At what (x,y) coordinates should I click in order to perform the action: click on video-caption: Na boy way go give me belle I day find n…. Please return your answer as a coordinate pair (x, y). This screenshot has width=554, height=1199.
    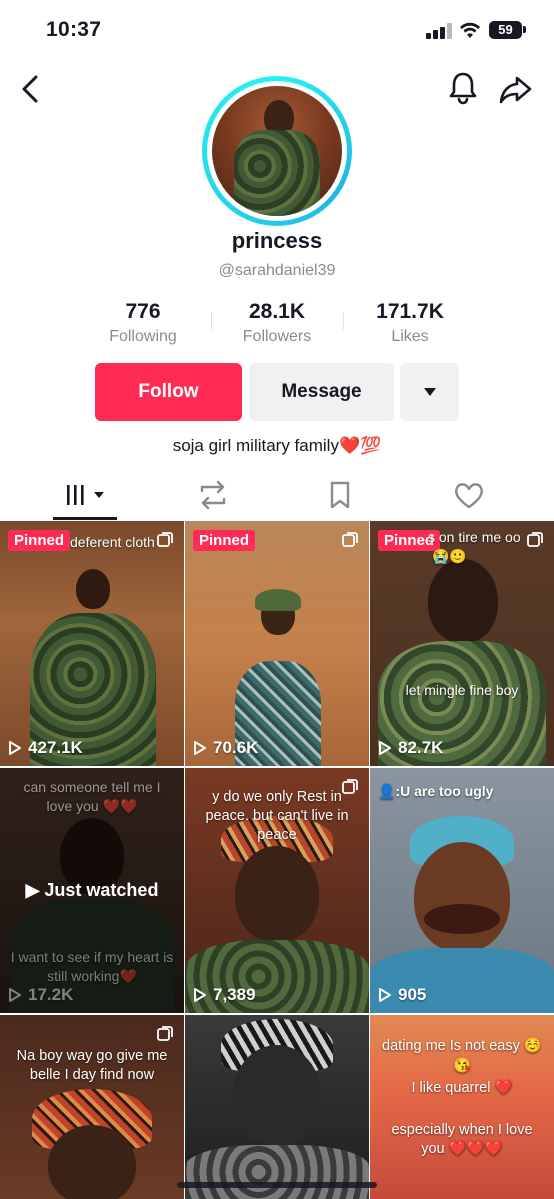
    Looking at the image, I should click on (92, 1065).